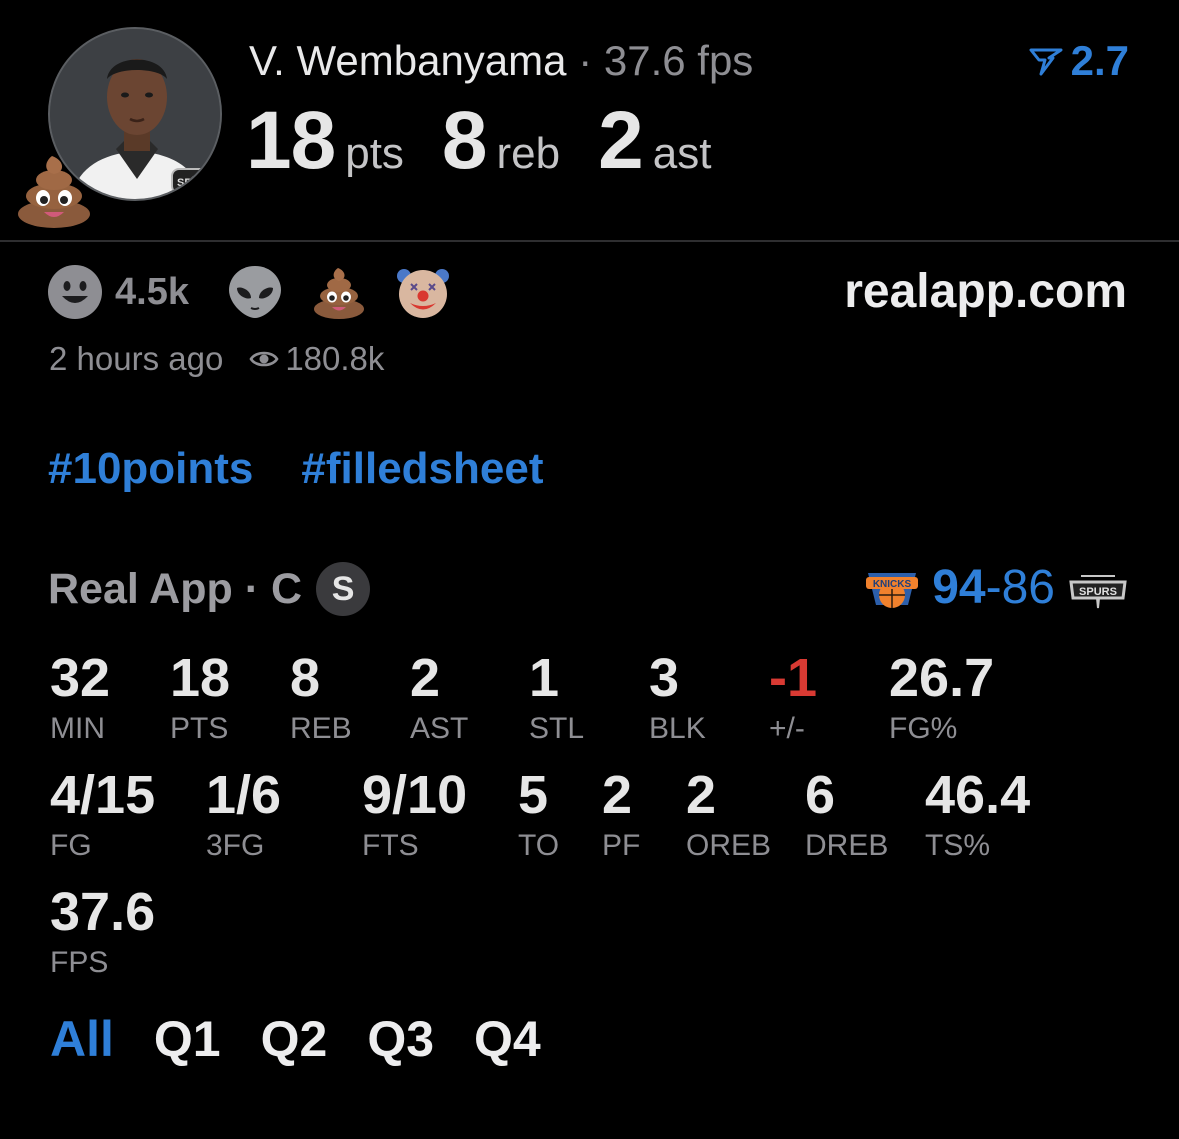 Image resolution: width=1179 pixels, height=1139 pixels. What do you see at coordinates (400, 1039) in the screenshot?
I see `tab-q3: Q3` at bounding box center [400, 1039].